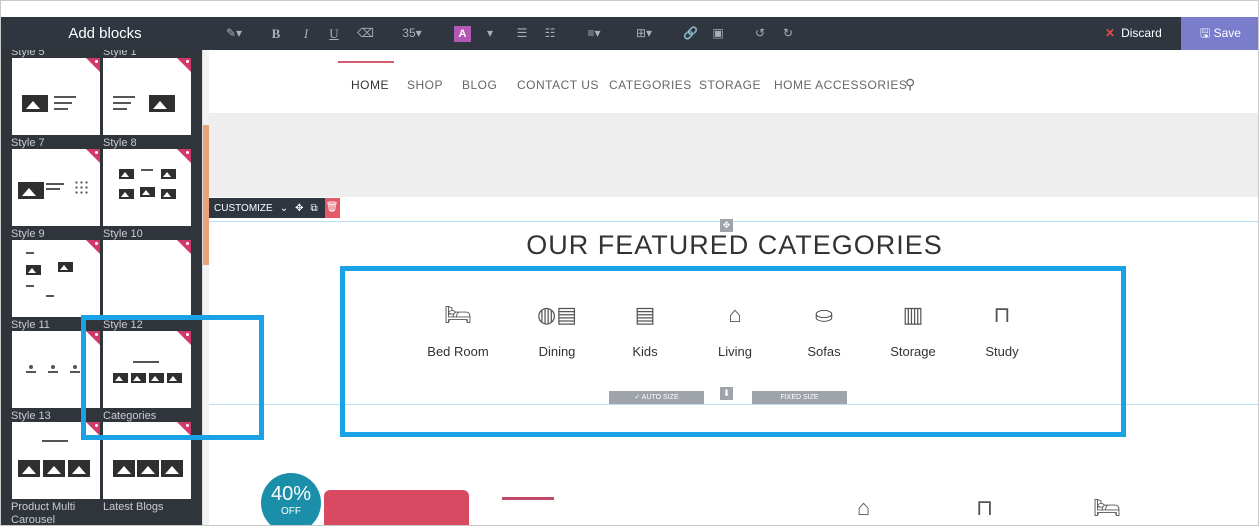 This screenshot has width=1259, height=526. What do you see at coordinates (733, 245) in the screenshot?
I see `section-title: OUR FEATURED CATEGORIES` at bounding box center [733, 245].